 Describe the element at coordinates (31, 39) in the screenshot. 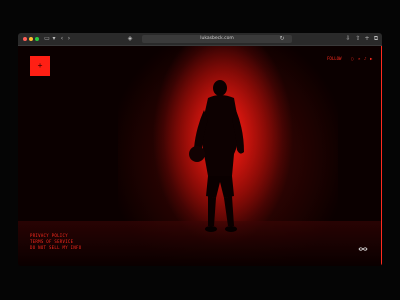

I see `minimize-window-button` at that location.